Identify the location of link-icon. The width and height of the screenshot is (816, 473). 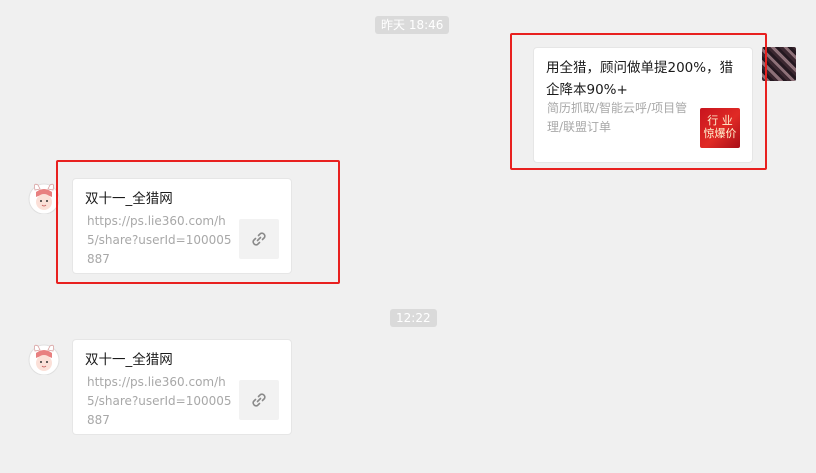
(259, 400).